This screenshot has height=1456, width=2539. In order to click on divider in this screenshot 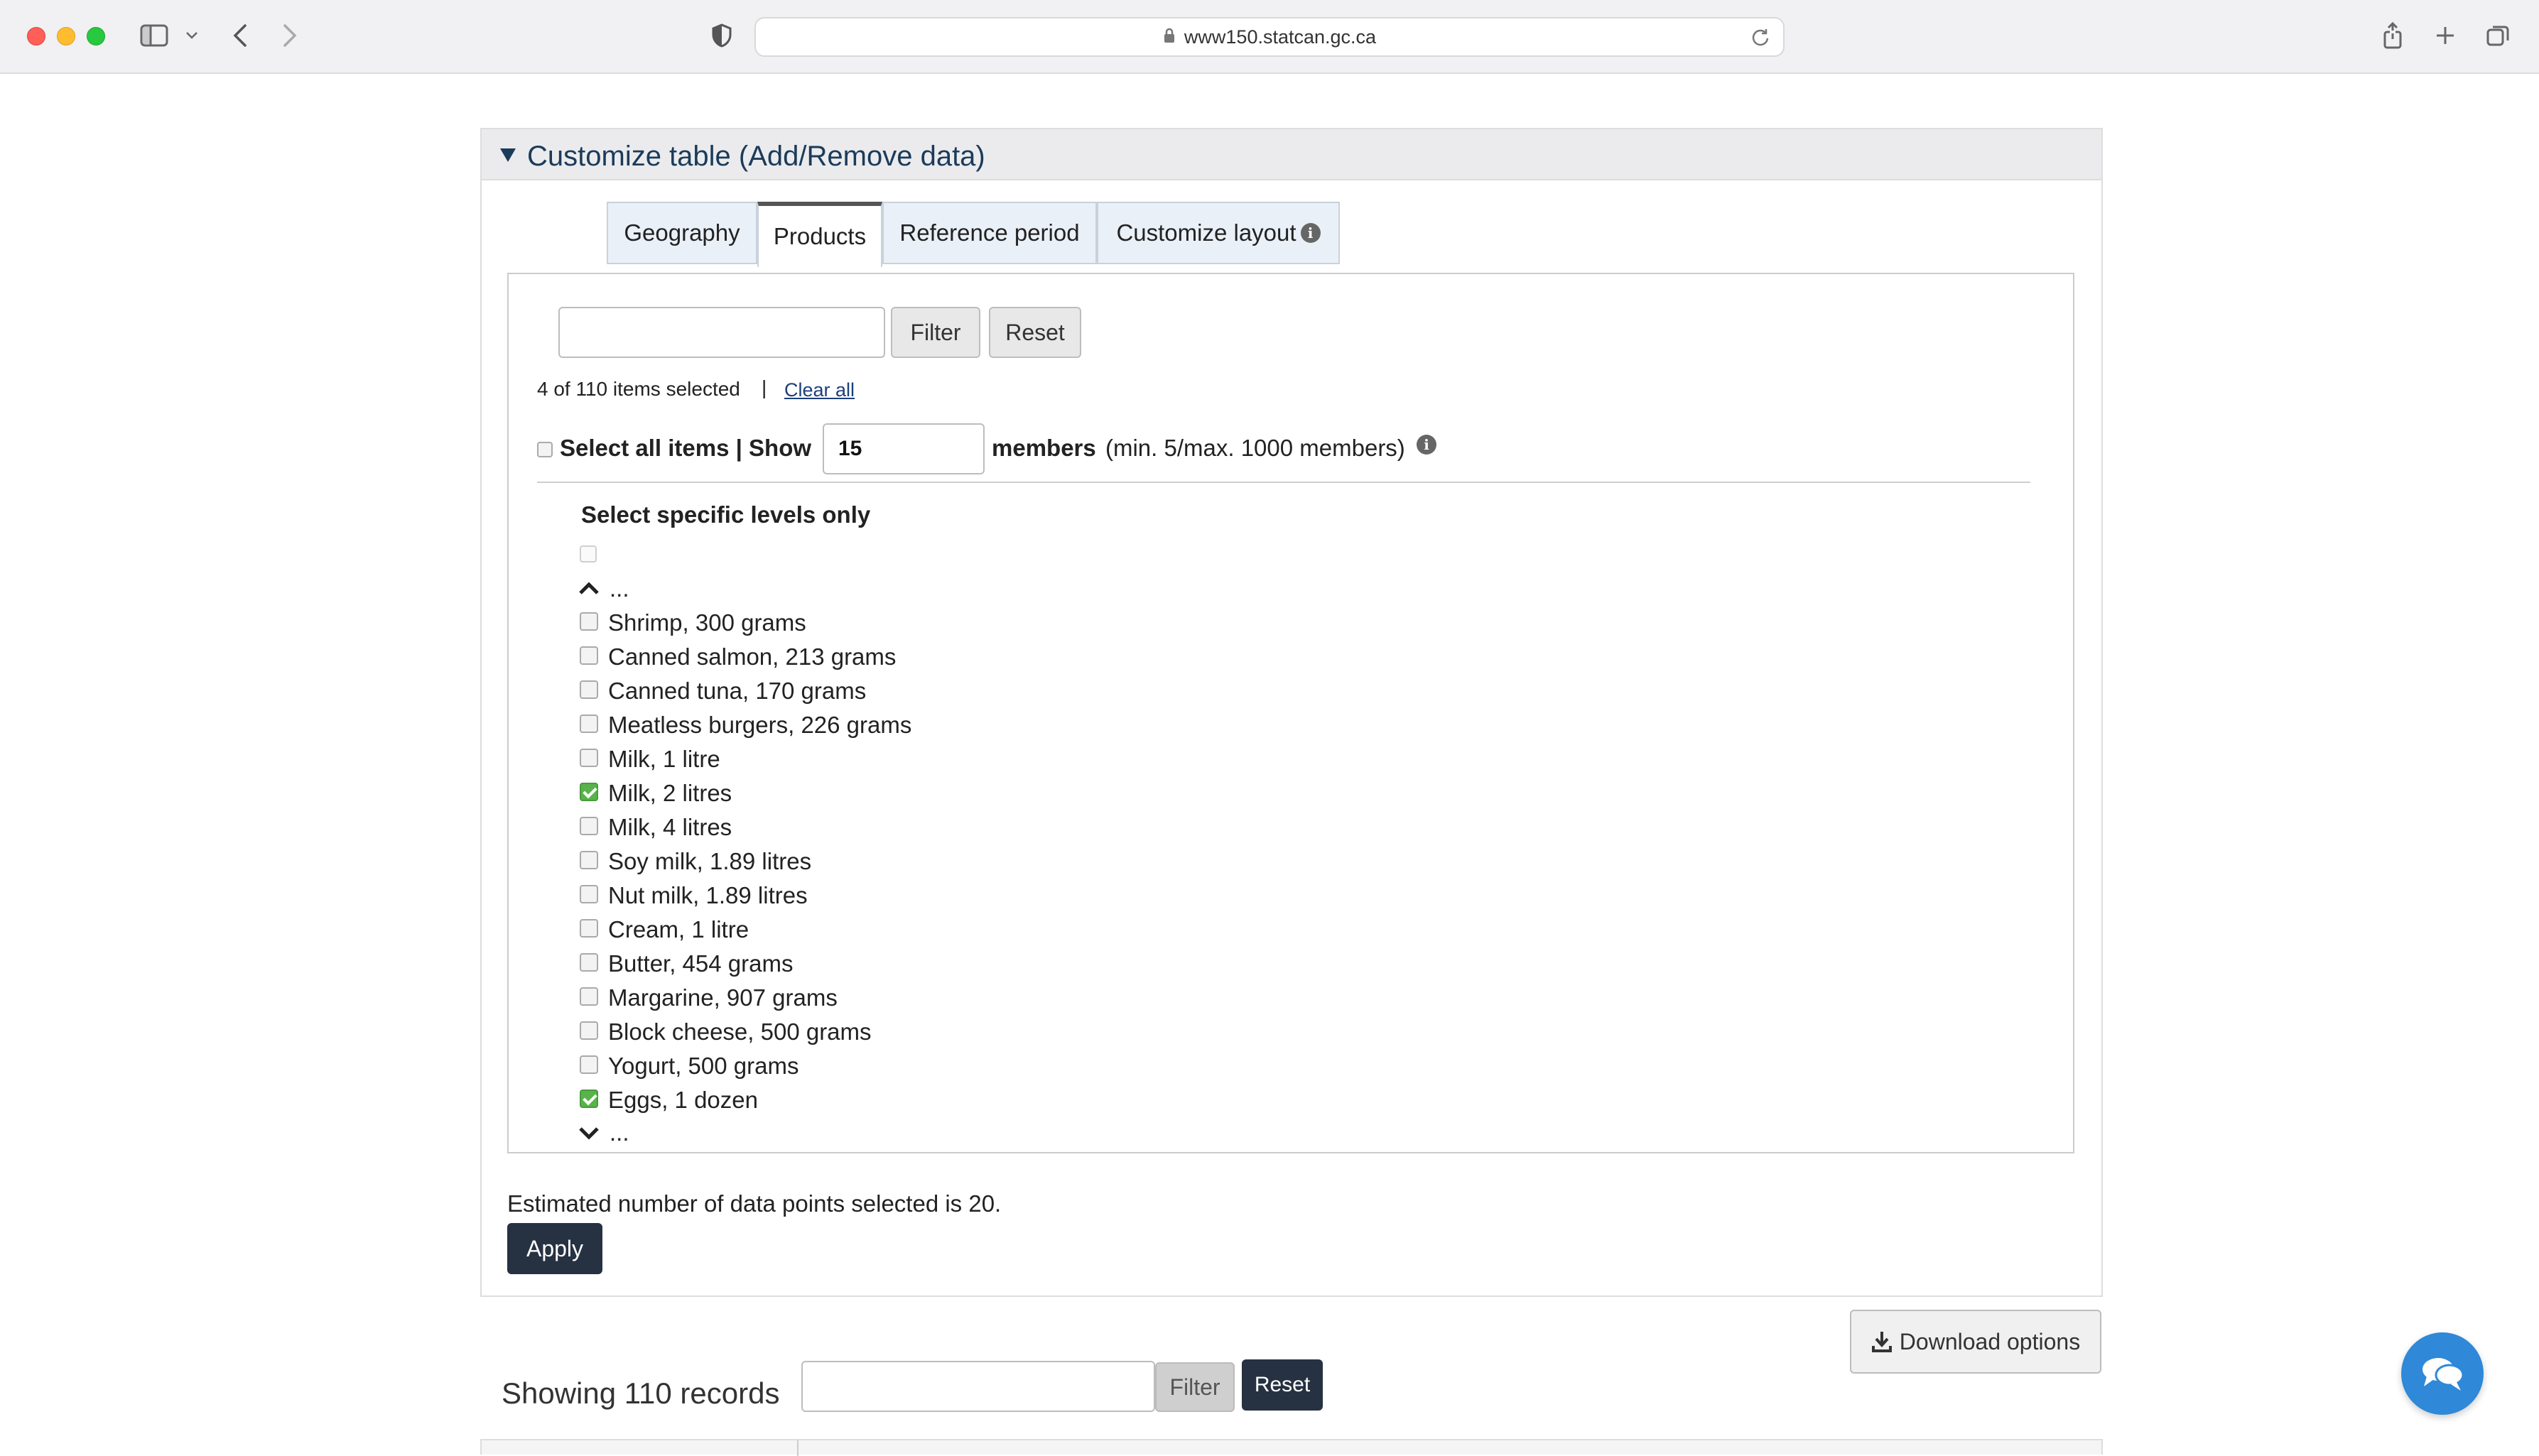, I will do `click(1283, 482)`.